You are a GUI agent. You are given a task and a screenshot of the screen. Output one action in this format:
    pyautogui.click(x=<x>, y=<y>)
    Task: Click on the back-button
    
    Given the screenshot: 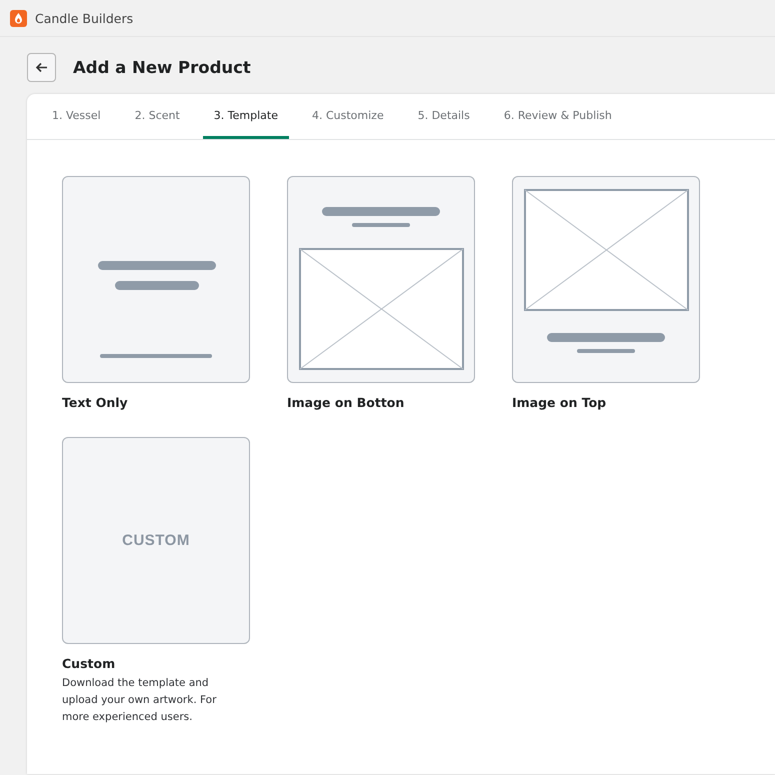 What is the action you would take?
    pyautogui.click(x=41, y=67)
    